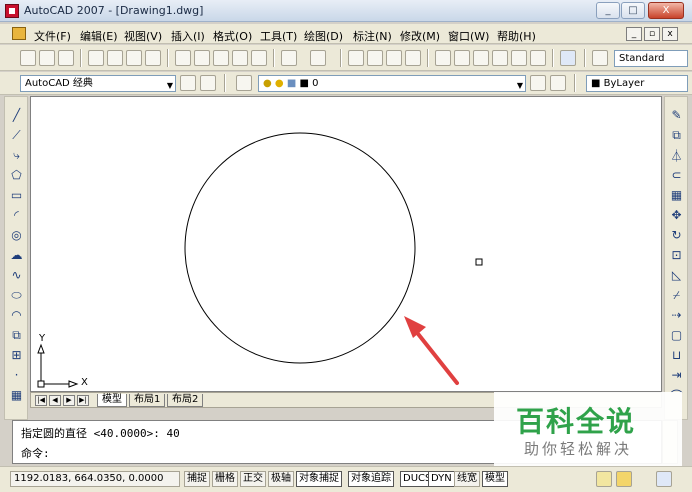 This screenshot has height=492, width=692. Describe the element at coordinates (41, 400) in the screenshot. I see `first-tab-icon: |◀` at that location.